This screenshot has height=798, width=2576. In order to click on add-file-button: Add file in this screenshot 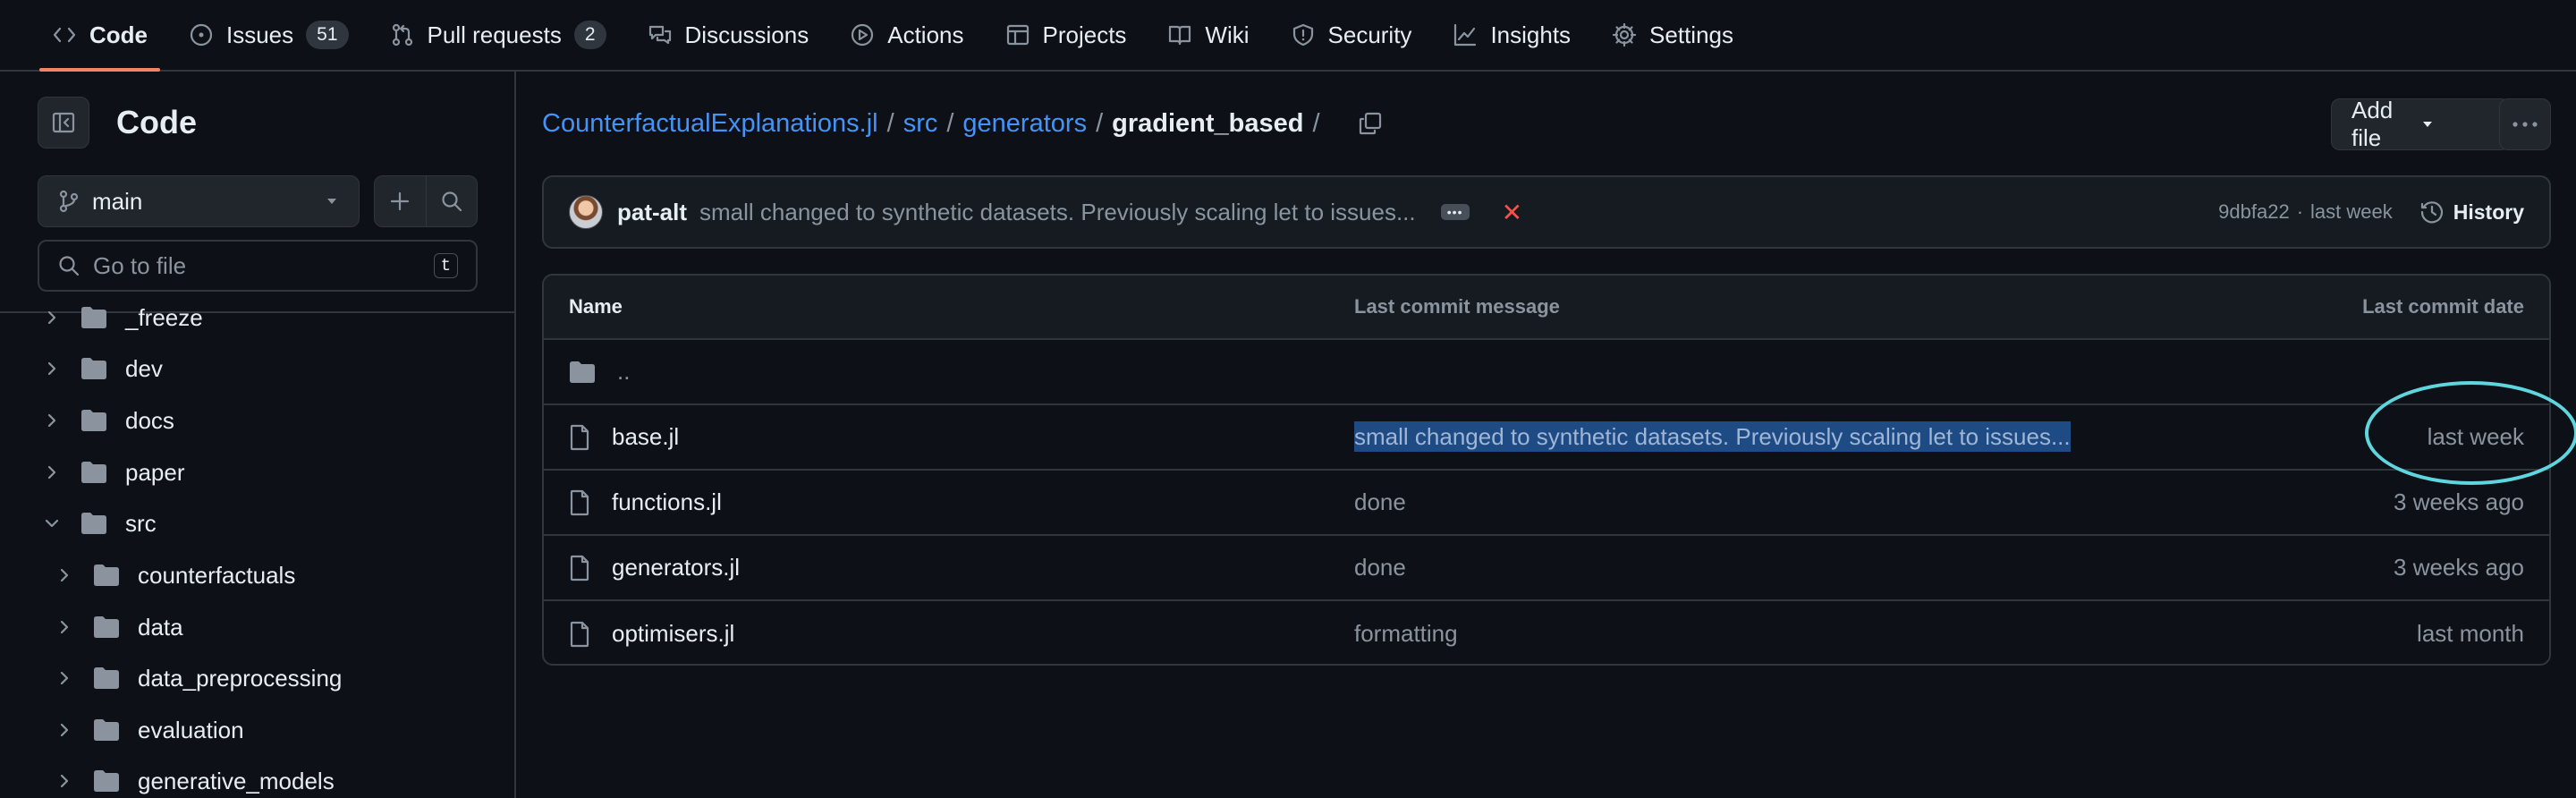, I will do `click(2420, 124)`.